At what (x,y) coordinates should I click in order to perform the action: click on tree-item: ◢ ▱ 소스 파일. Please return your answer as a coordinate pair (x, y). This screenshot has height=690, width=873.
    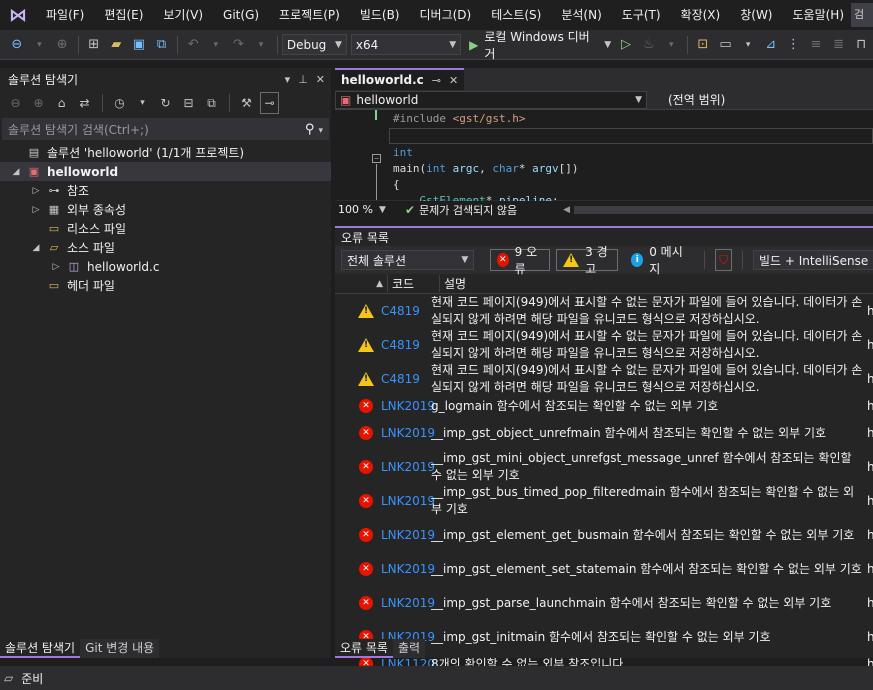
    Looking at the image, I should click on (165, 247).